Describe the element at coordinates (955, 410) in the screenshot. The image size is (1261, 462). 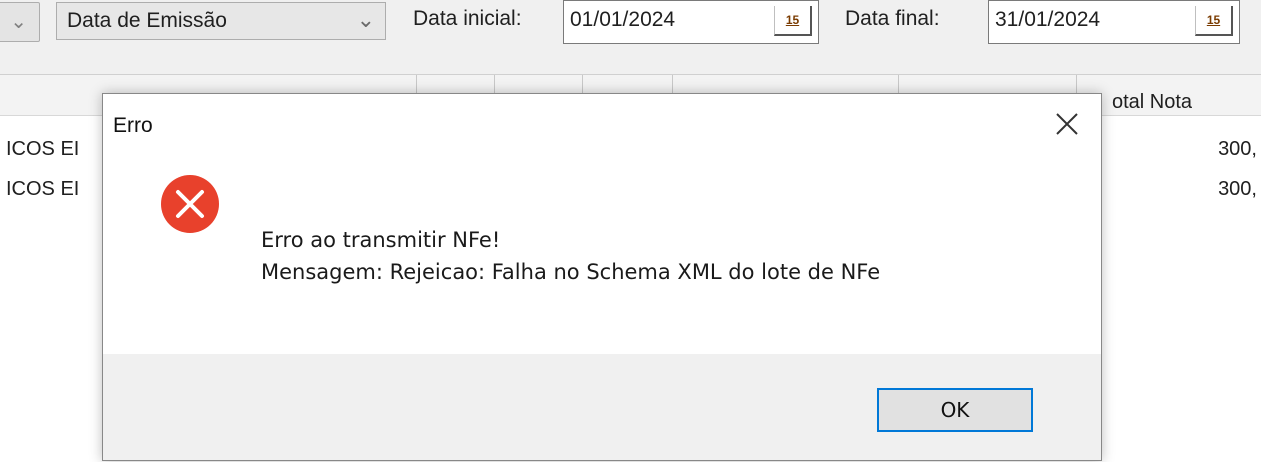
I see `ok-button: OK` at that location.